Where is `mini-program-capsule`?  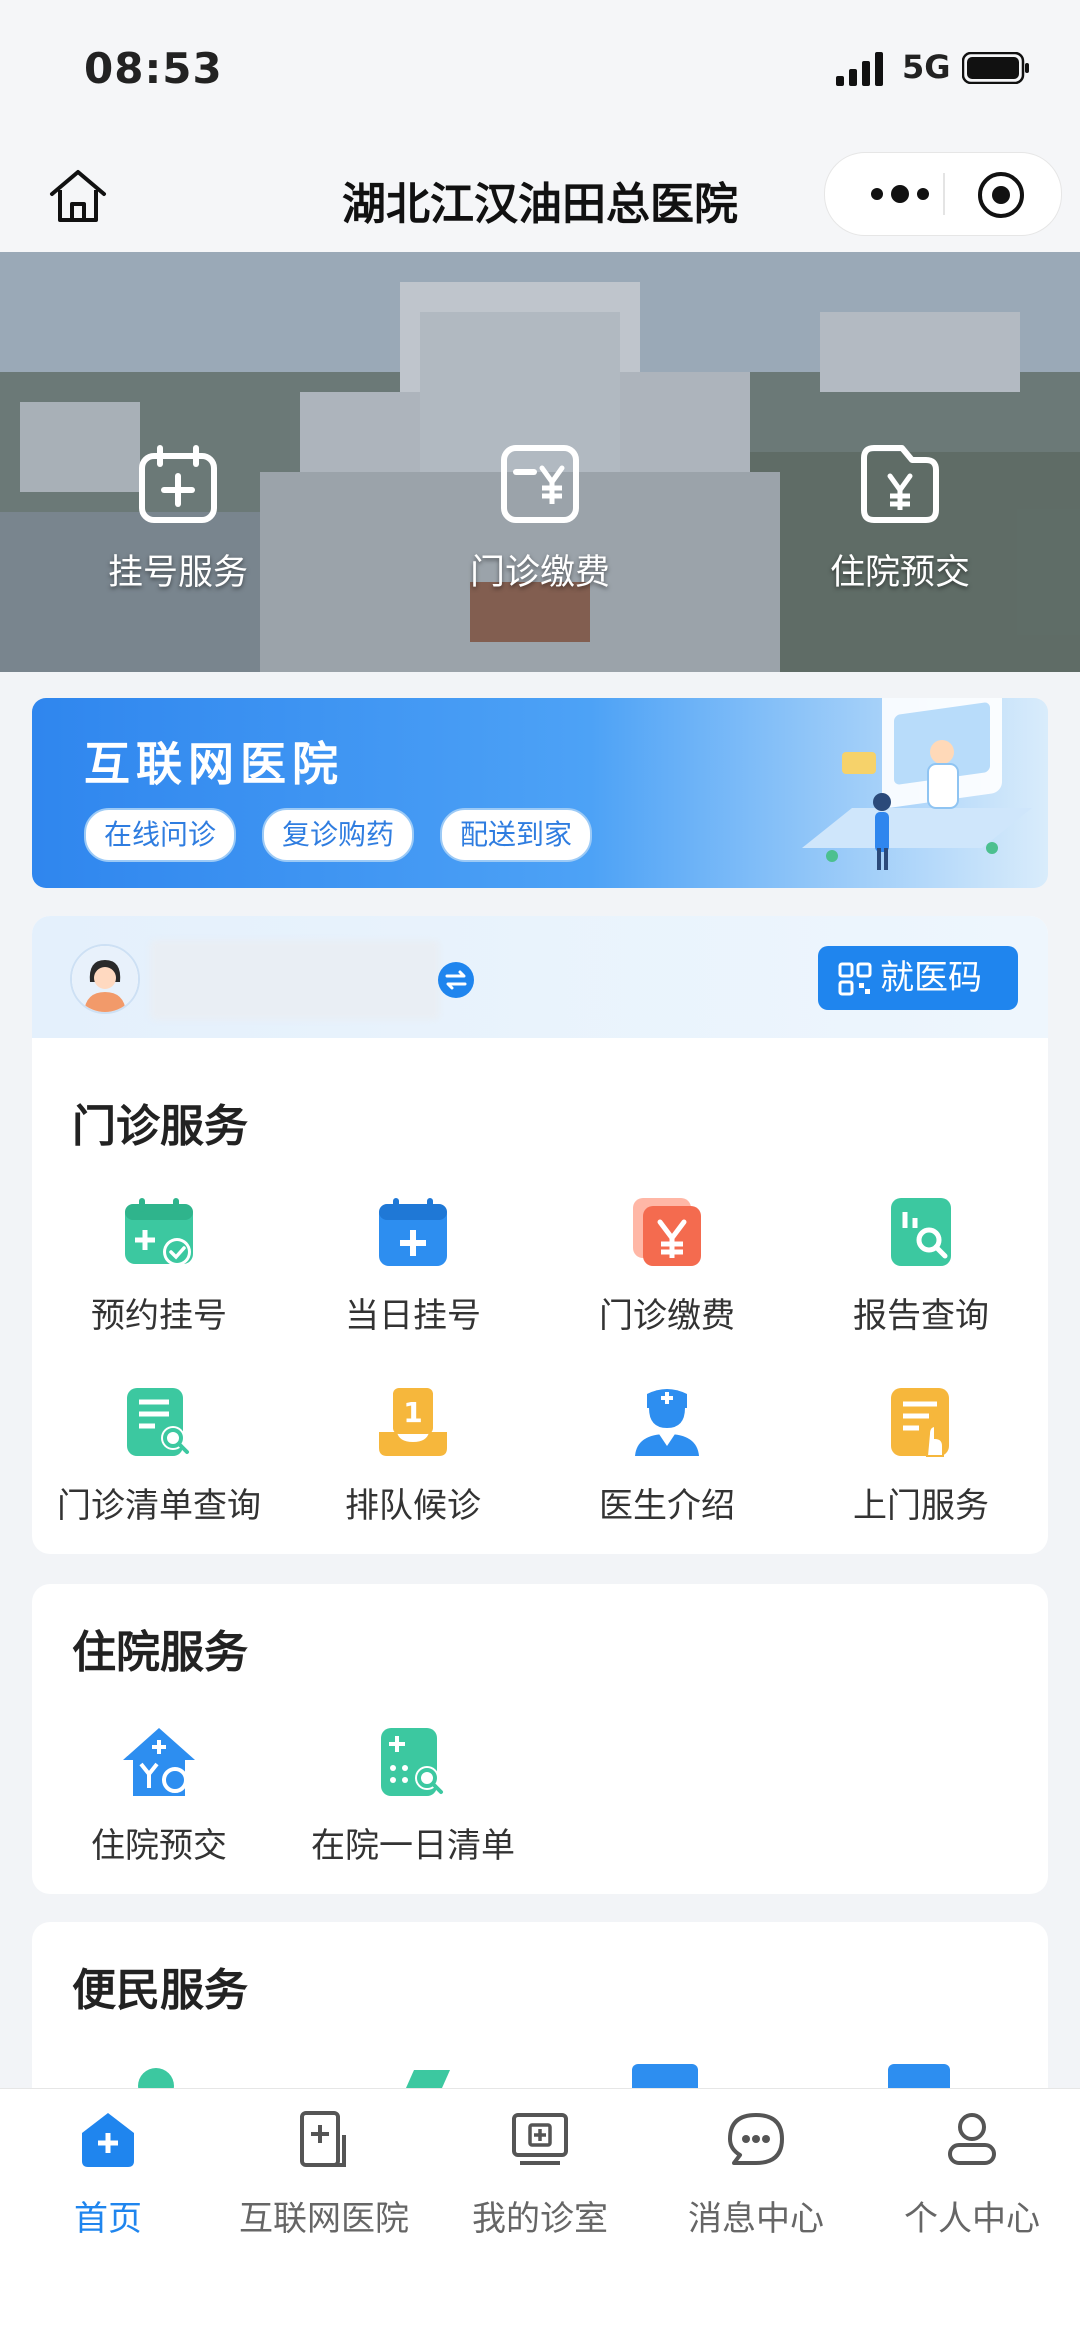
mini-program-capsule is located at coordinates (943, 194).